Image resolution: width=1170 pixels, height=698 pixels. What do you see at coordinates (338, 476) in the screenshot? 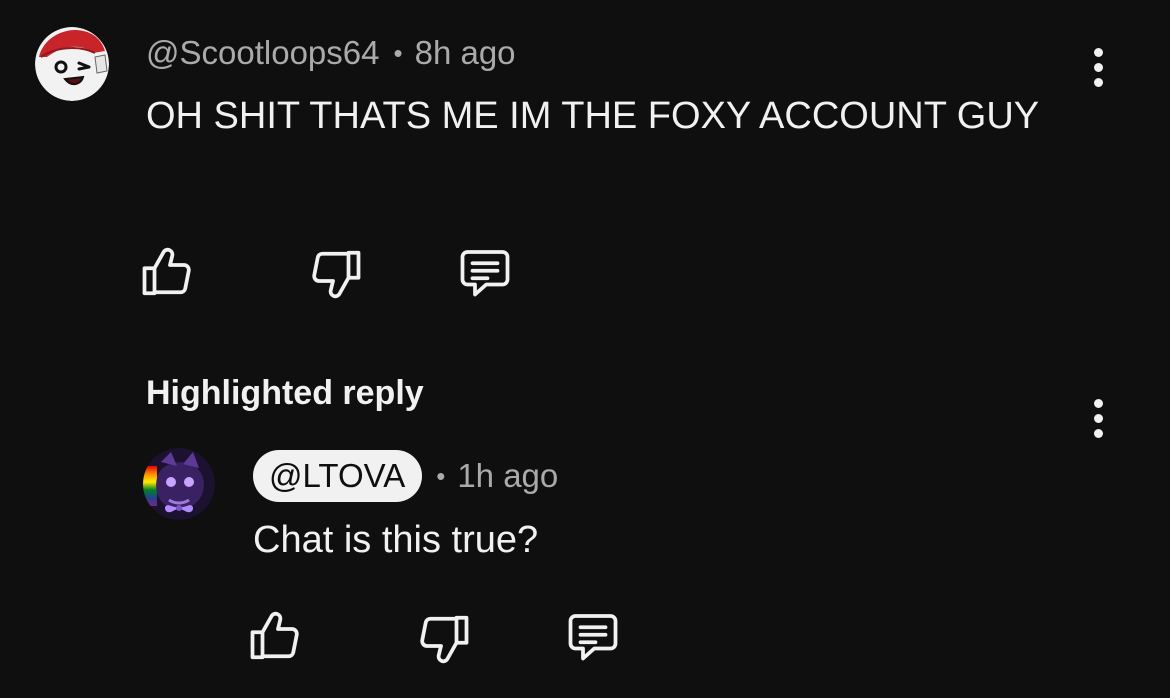
I see `reply-author-badge: @LTOVA` at bounding box center [338, 476].